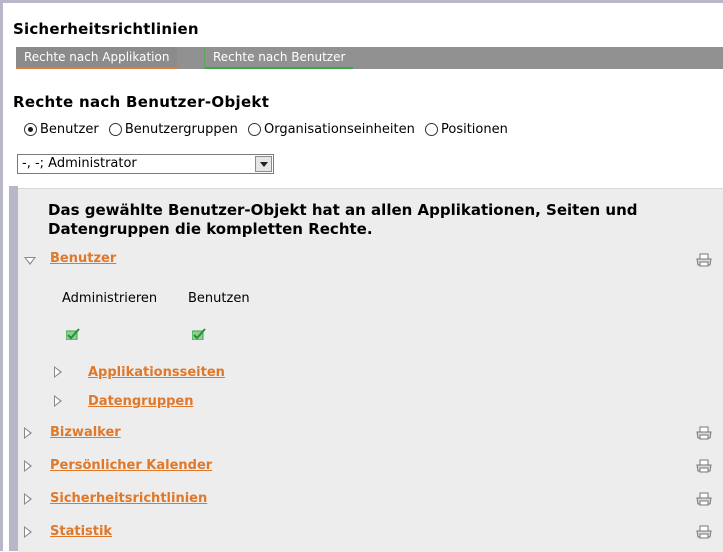  Describe the element at coordinates (13, 368) in the screenshot. I see `panel-frame-left` at that location.